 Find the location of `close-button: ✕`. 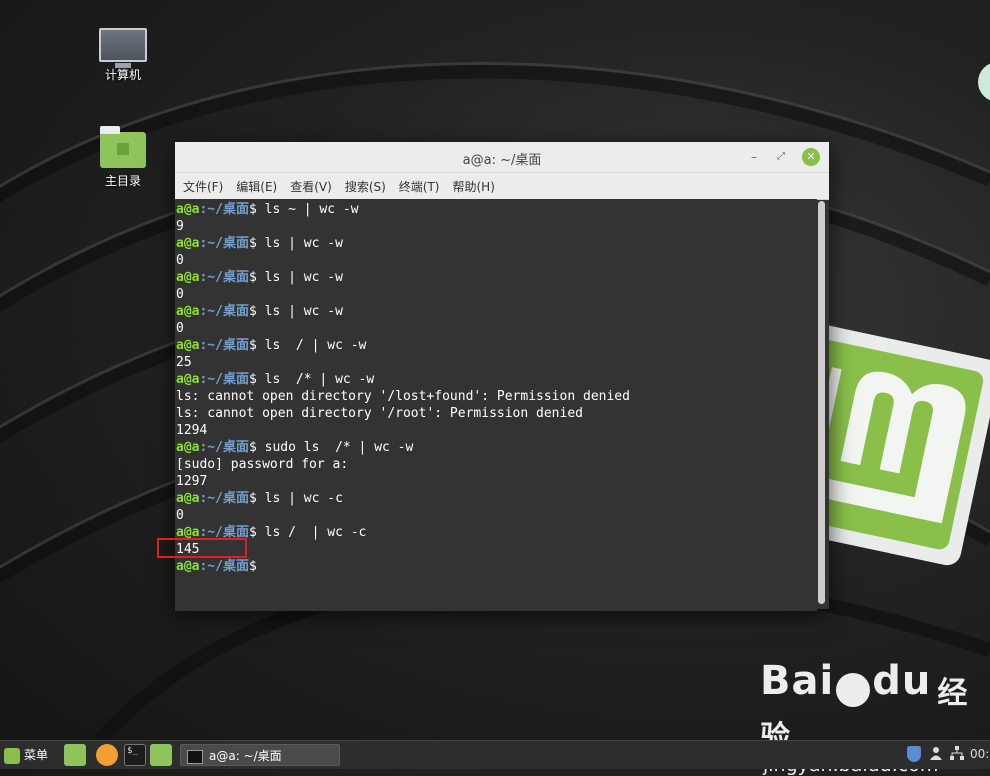

close-button: ✕ is located at coordinates (811, 157).